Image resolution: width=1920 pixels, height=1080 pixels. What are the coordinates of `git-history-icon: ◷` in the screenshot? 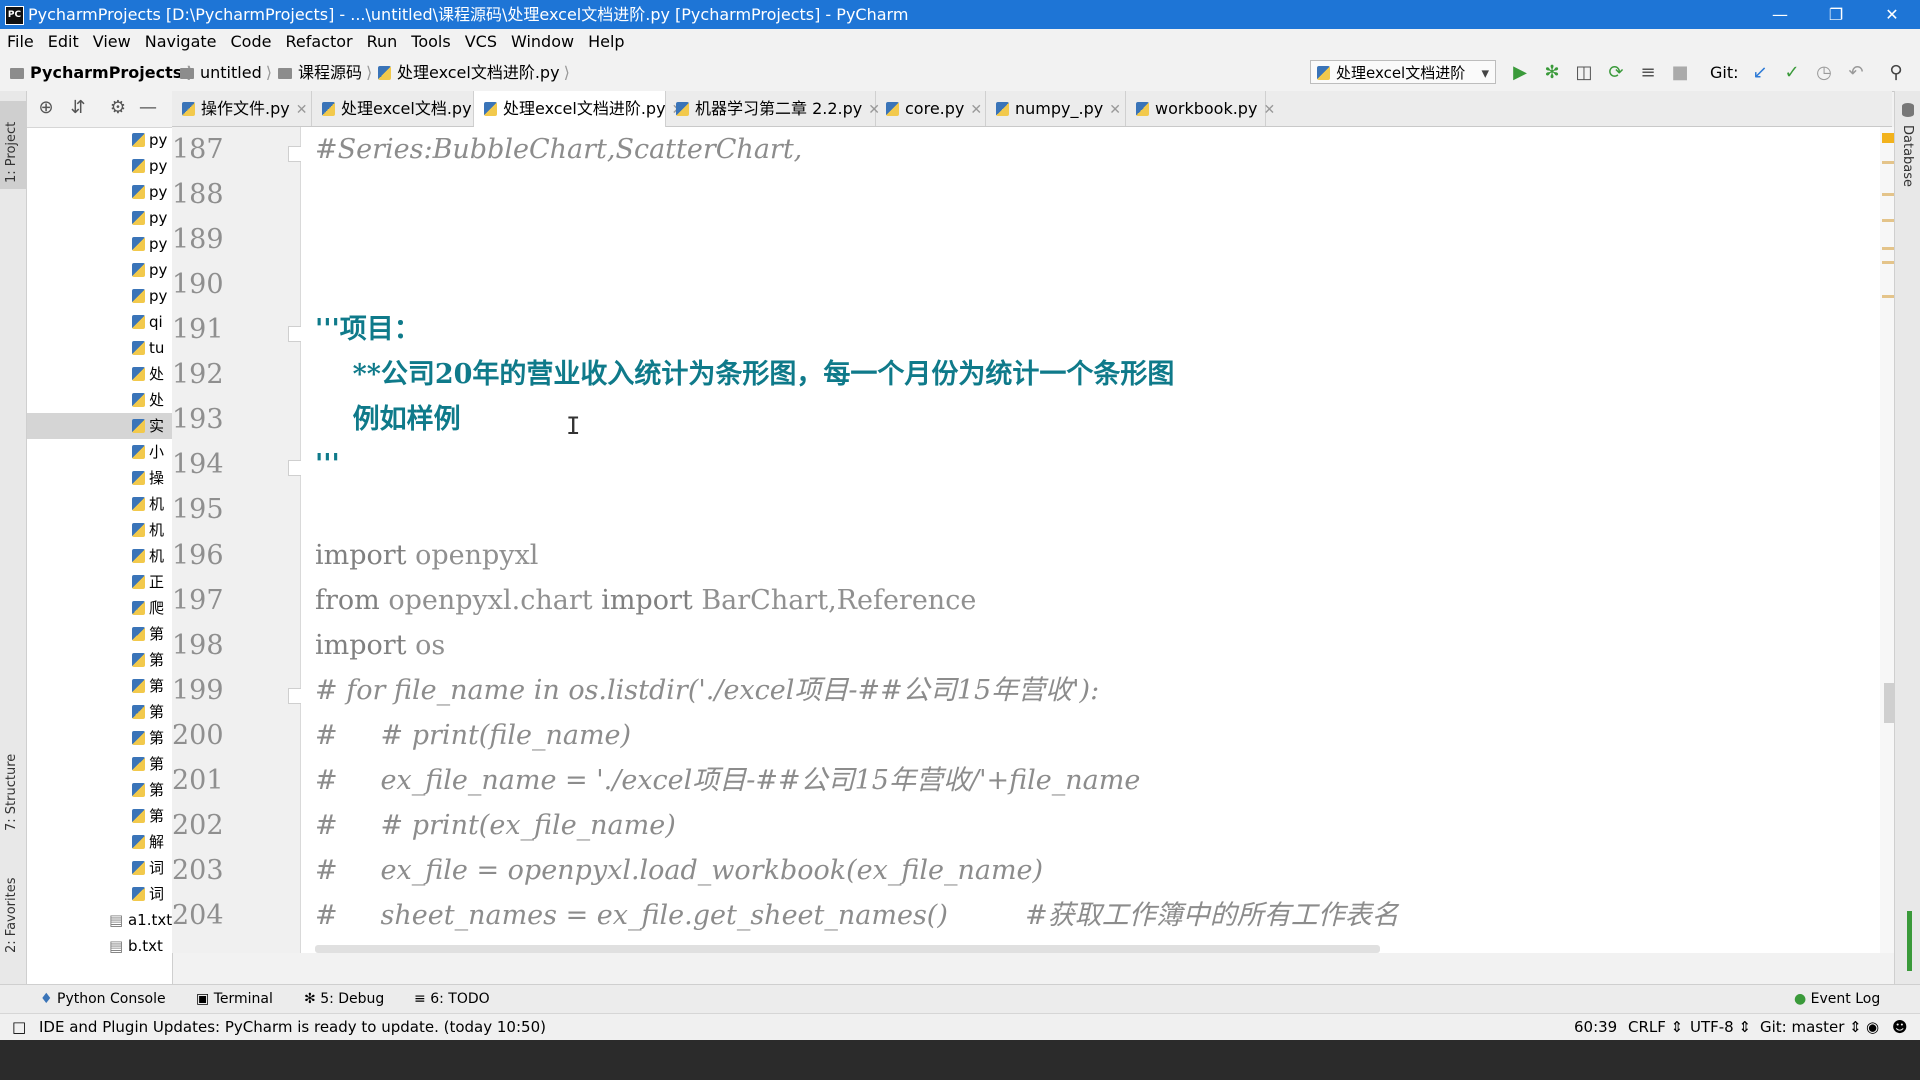 It's located at (1824, 73).